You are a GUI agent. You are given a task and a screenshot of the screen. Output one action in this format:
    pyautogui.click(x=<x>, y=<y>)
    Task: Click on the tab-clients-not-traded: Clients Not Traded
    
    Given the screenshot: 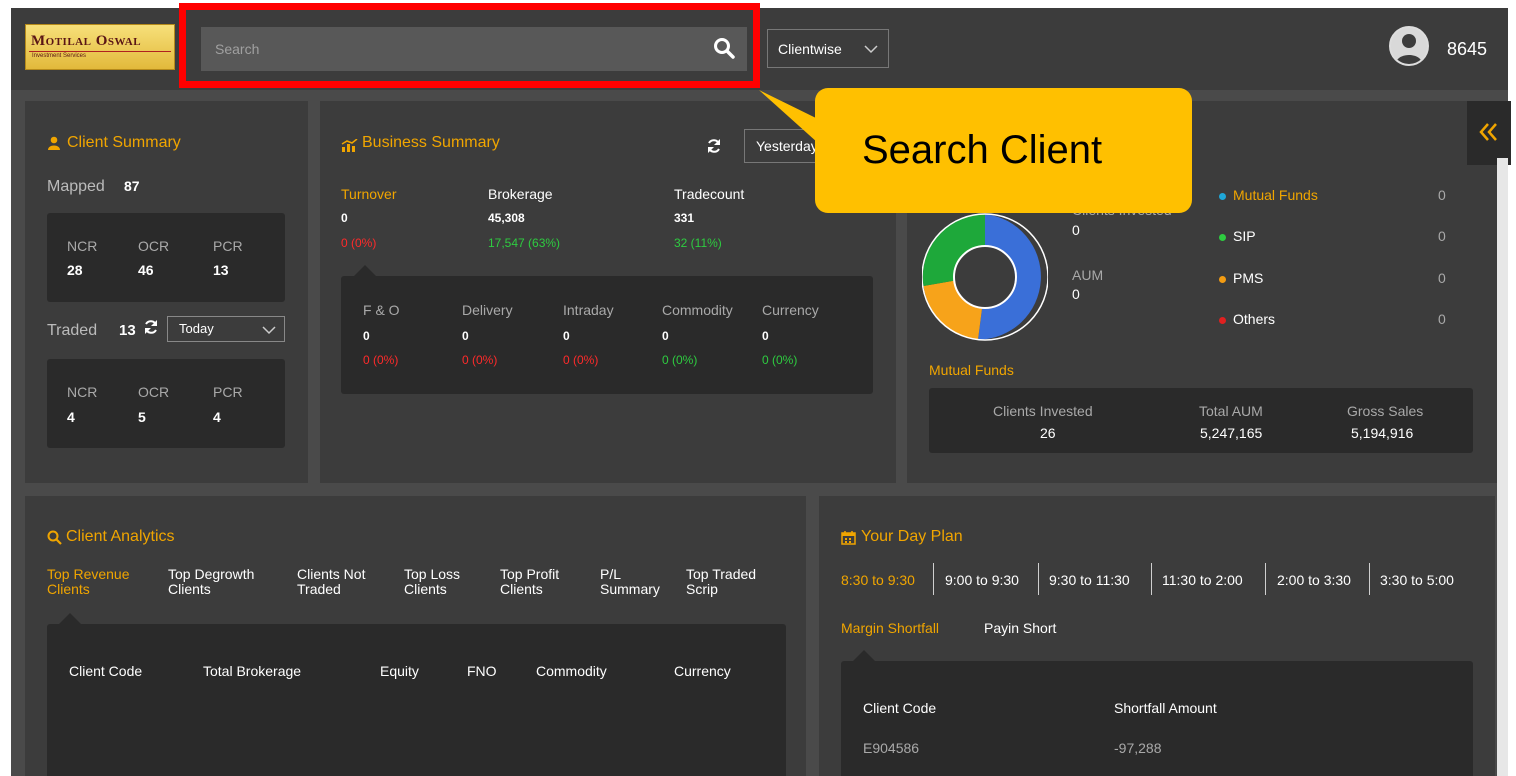 What is the action you would take?
    pyautogui.click(x=331, y=582)
    